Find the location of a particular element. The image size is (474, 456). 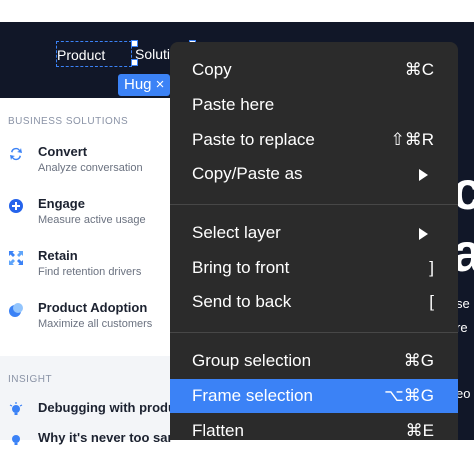

menu-item-label: Select layer is located at coordinates (236, 232).